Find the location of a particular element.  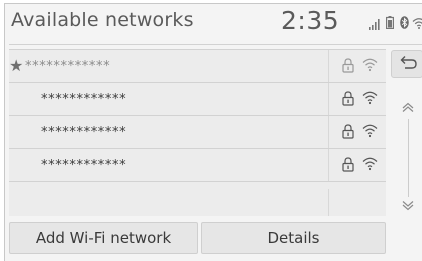

back-arrow-icon is located at coordinates (408, 62).